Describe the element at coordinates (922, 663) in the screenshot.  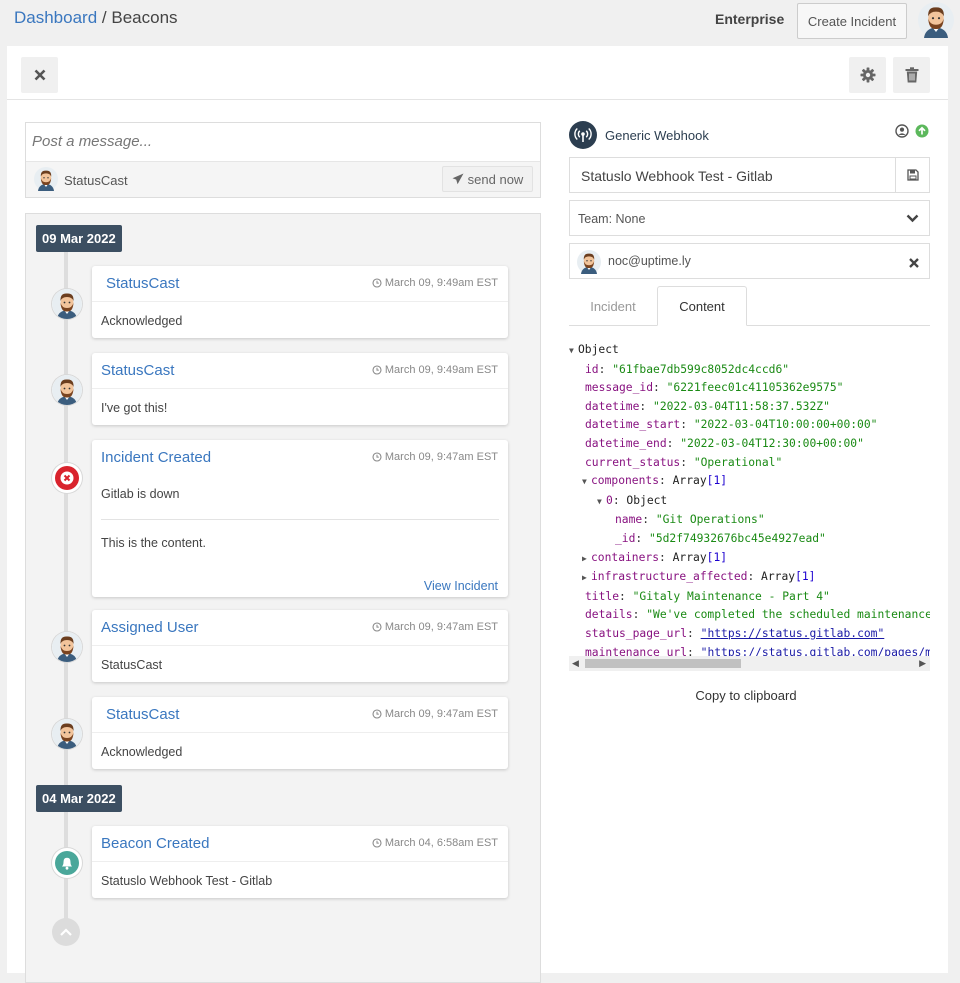
I see `scroll-right-icon: ▶` at that location.